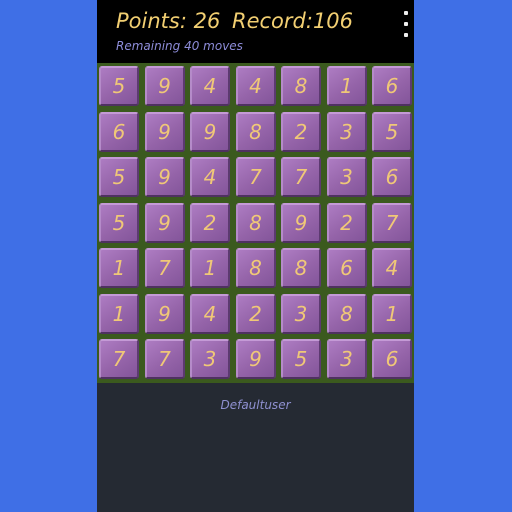  What do you see at coordinates (293, 21) in the screenshot?
I see `record-label: Record:106` at bounding box center [293, 21].